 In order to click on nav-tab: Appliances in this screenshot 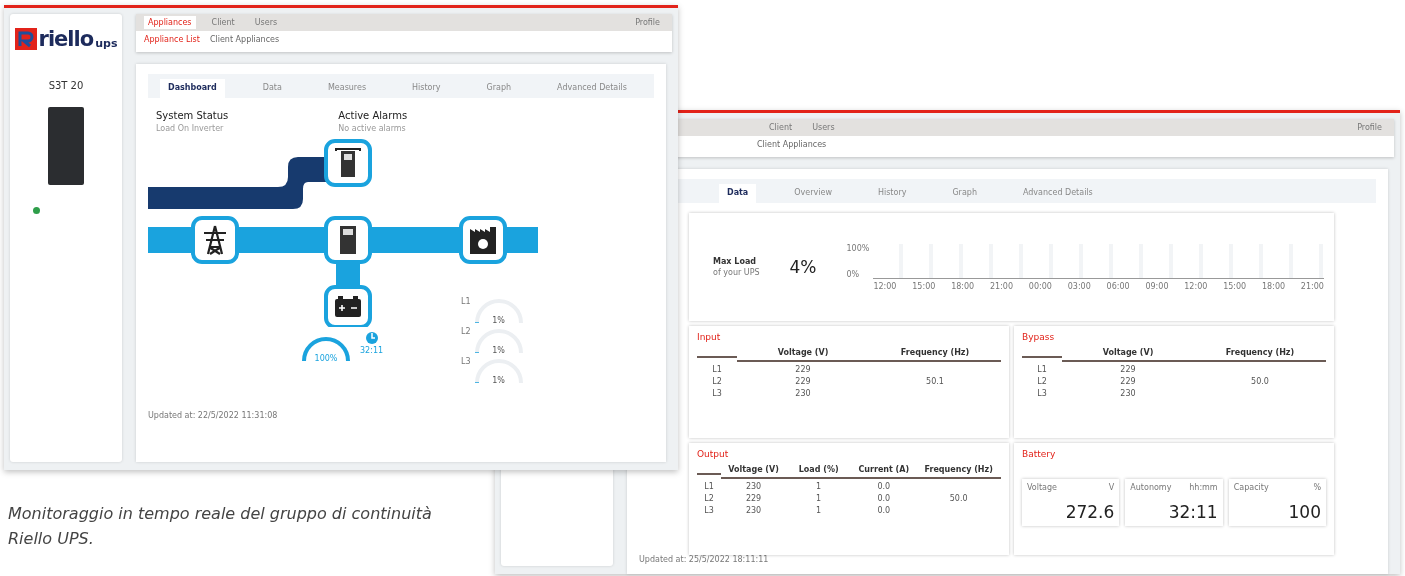, I will do `click(170, 22)`.